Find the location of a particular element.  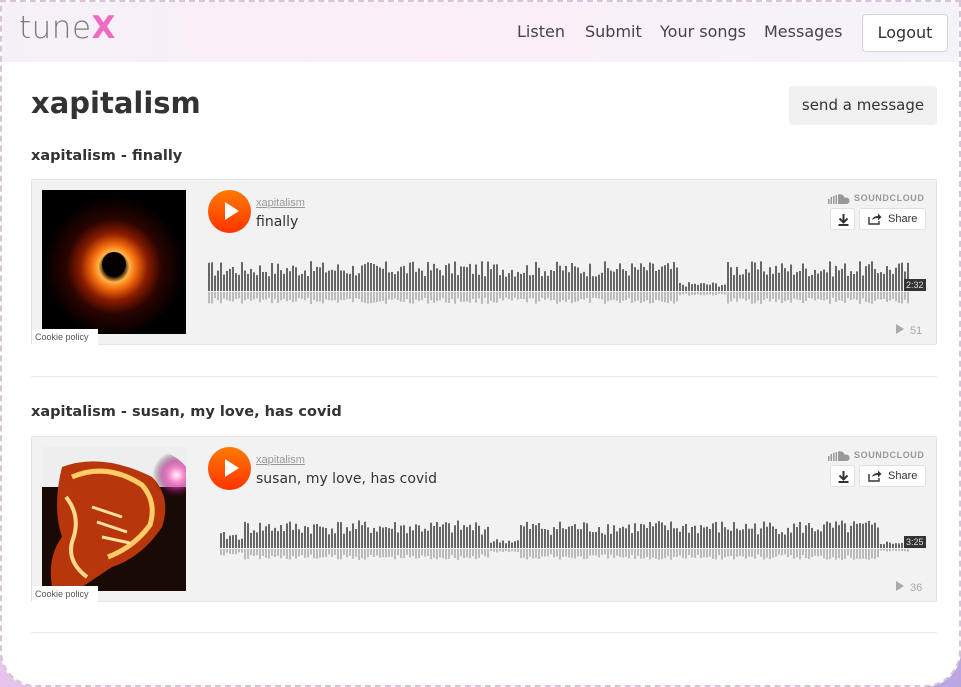

player-track-title: finally is located at coordinates (277, 222).